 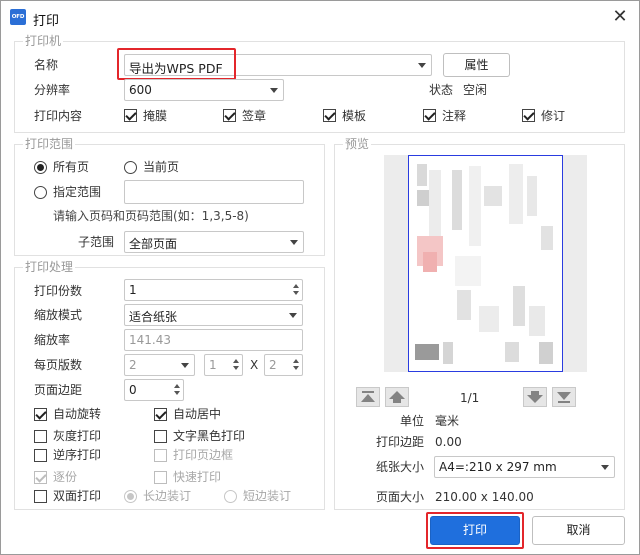 What do you see at coordinates (130, 496) in the screenshot?
I see `long-edge-radio` at bounding box center [130, 496].